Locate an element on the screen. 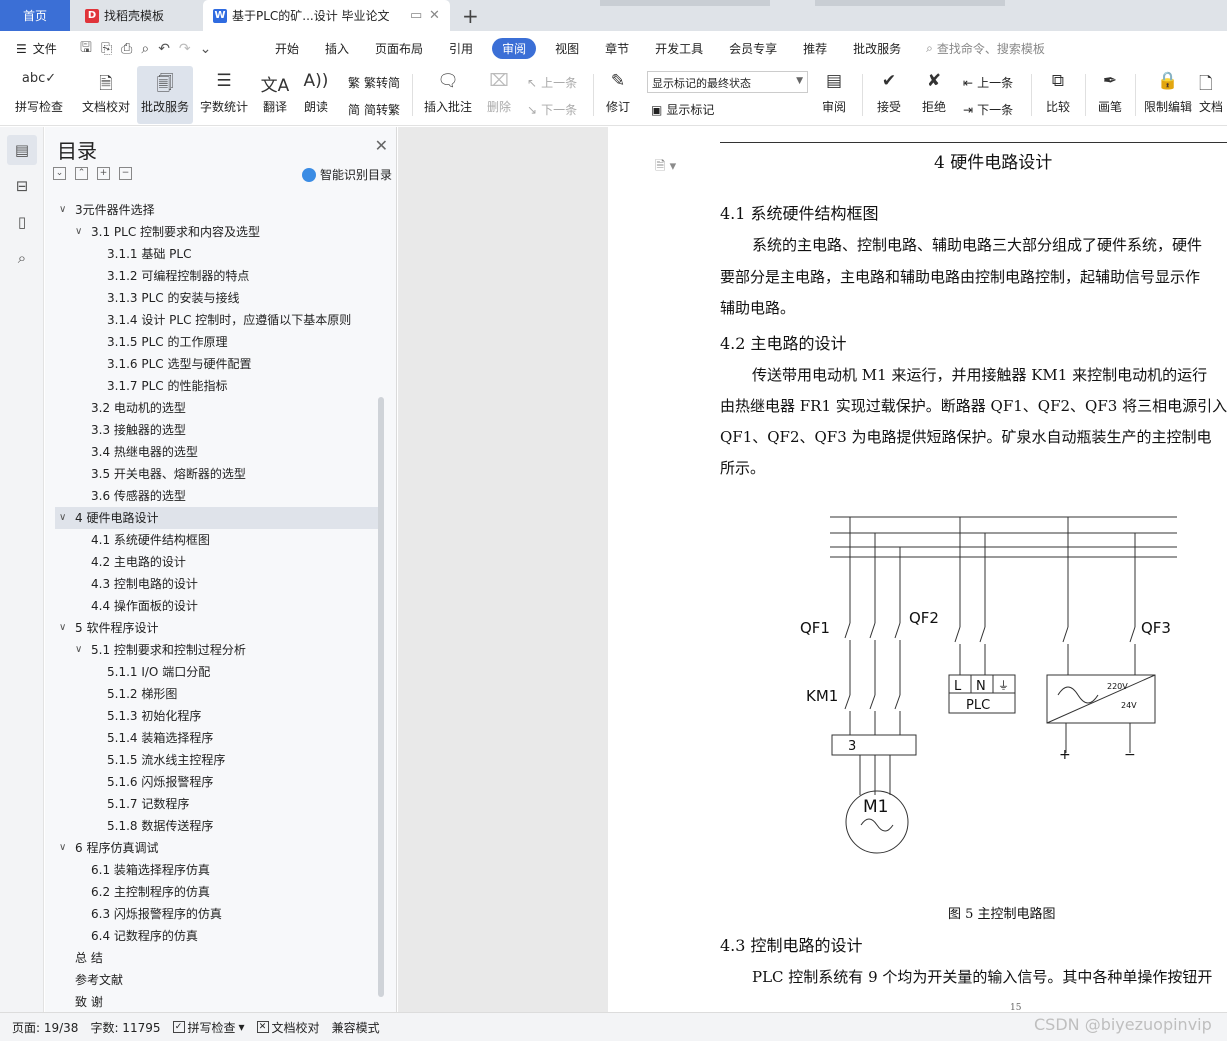 The image size is (1227, 1041). page-indicator: 页面: 19/38 is located at coordinates (45, 1027).